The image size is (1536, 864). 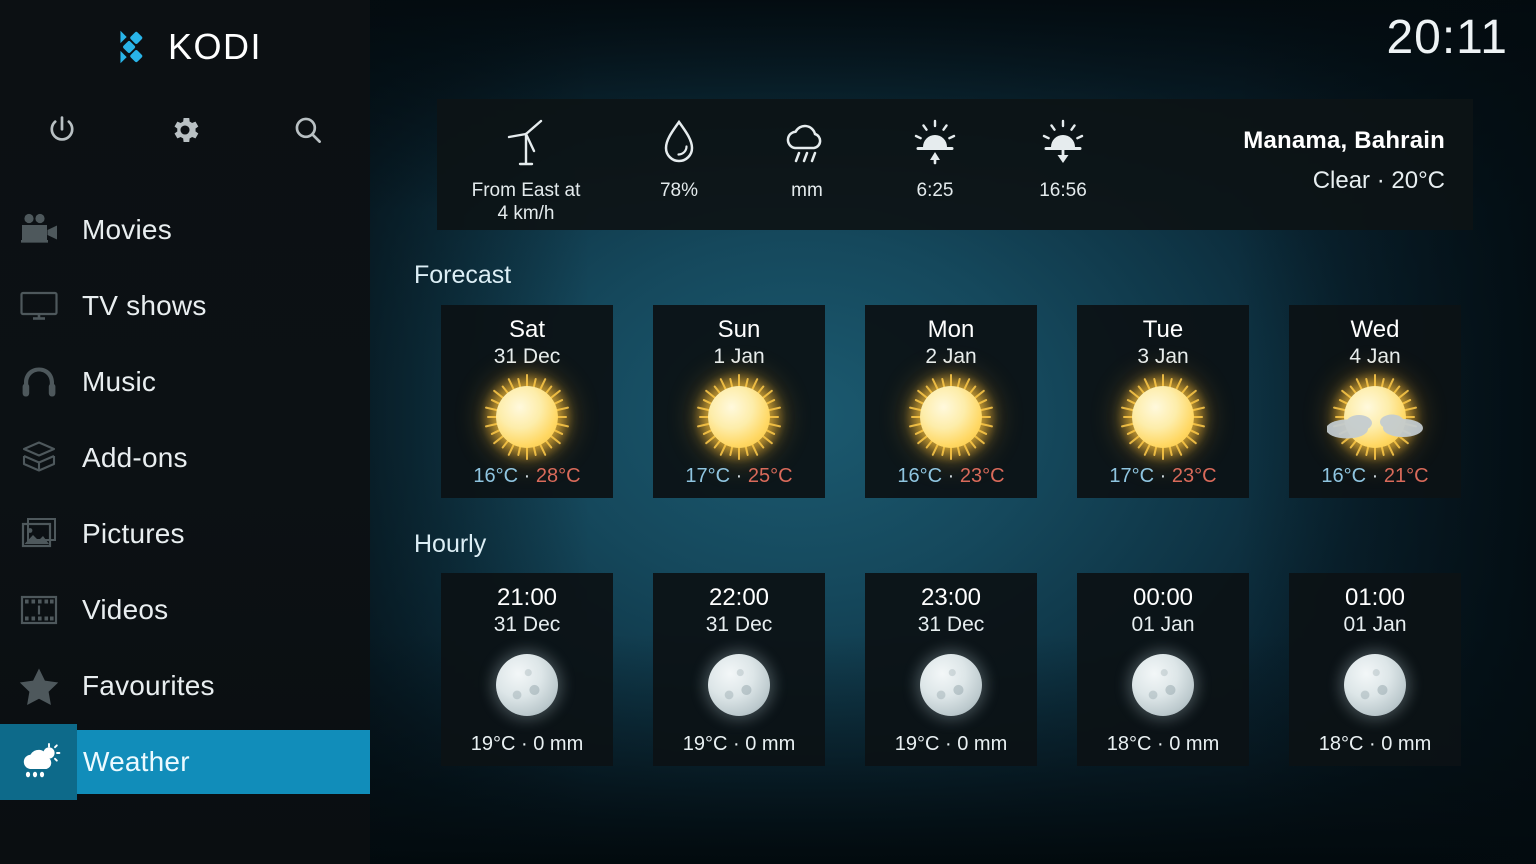 I want to click on sidebar-item-favourites: Favourites, so click(x=185, y=686).